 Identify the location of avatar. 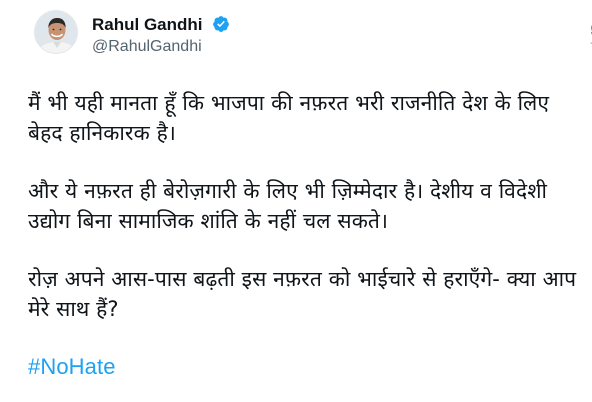
(56, 32).